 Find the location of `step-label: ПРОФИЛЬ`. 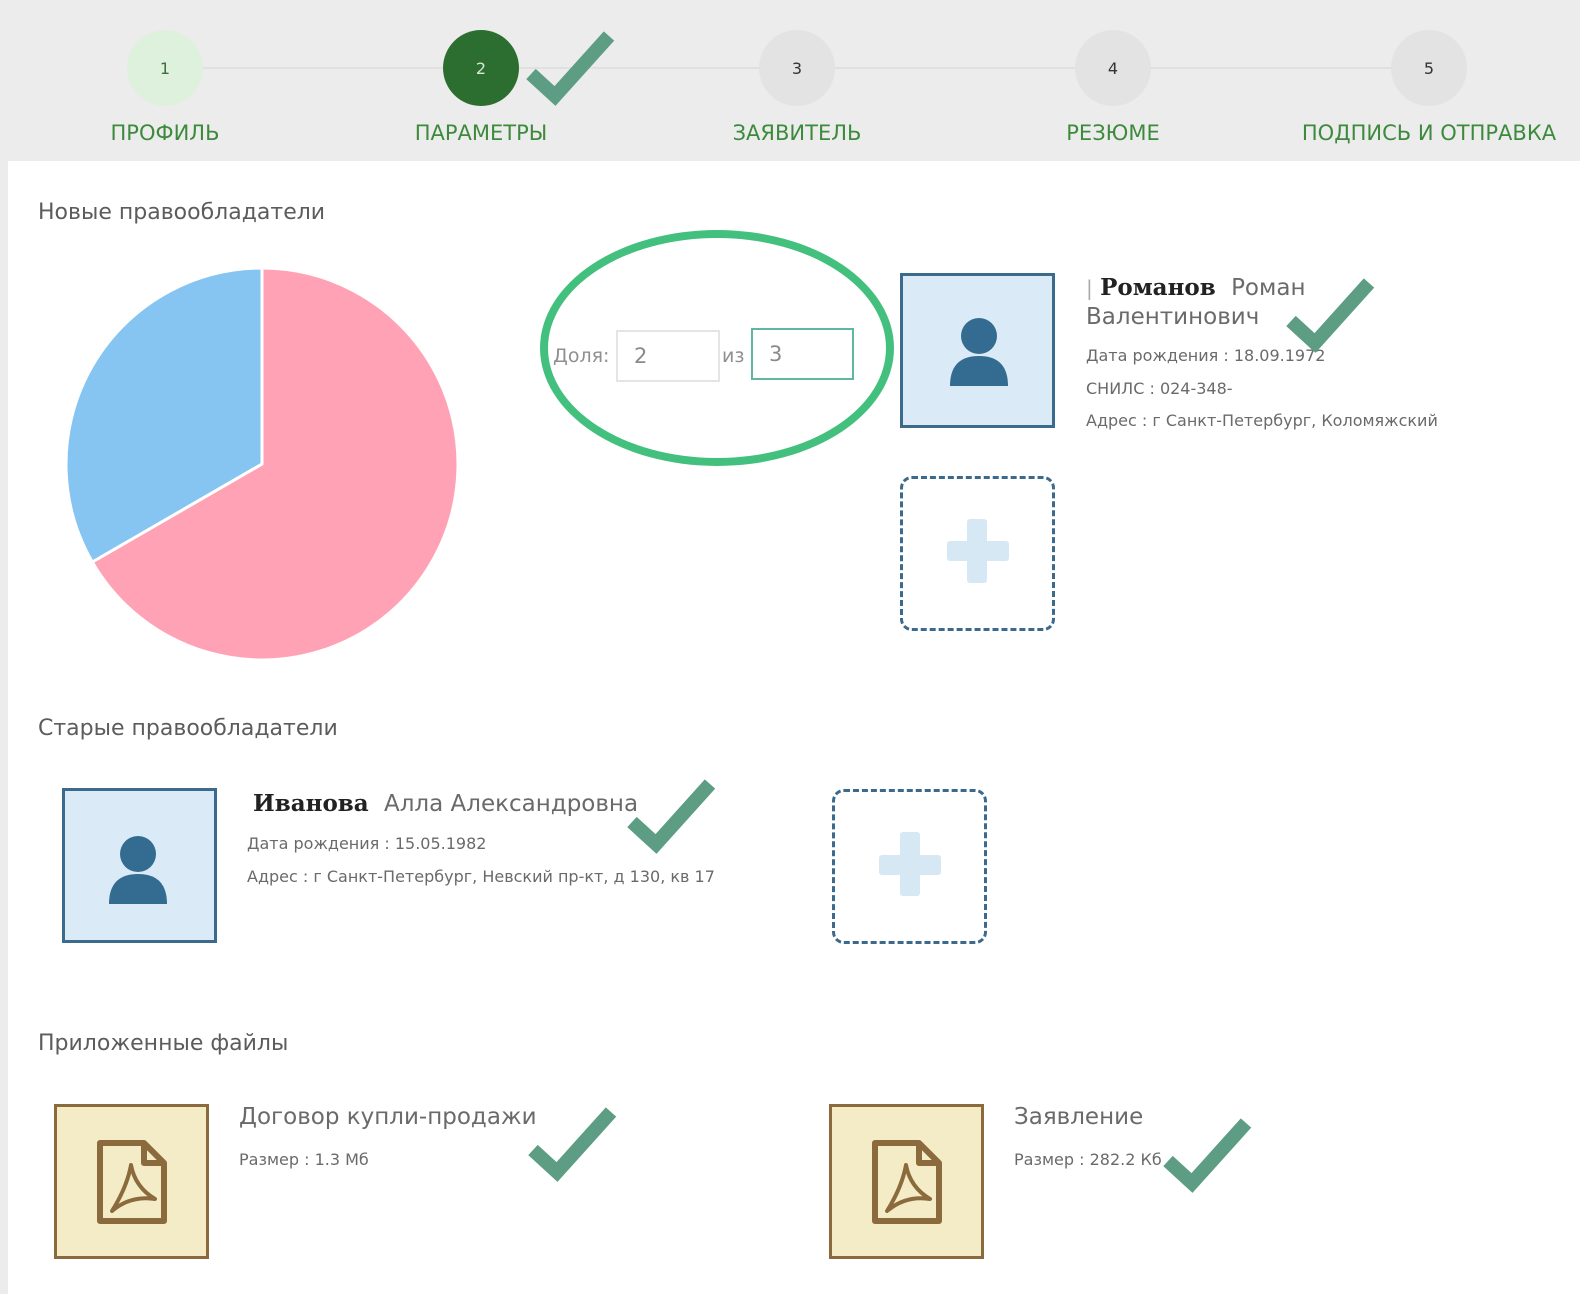

step-label: ПРОФИЛЬ is located at coordinates (165, 133).